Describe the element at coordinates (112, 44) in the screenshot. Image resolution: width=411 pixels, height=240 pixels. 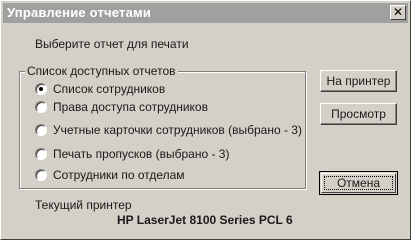
I see `select-report-prompt: Выберите отчет для печати` at that location.